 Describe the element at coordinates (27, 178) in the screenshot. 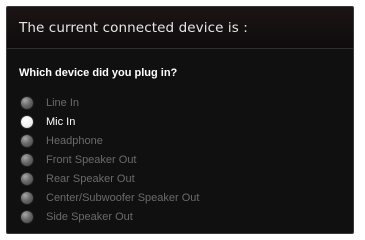

I see `radio-rear-speaker-out` at that location.